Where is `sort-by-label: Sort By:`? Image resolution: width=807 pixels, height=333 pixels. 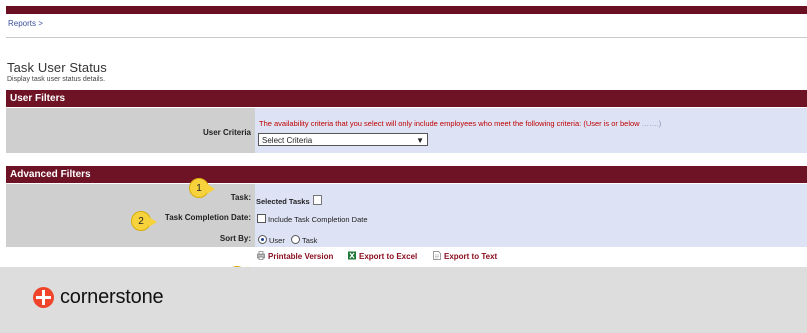
sort-by-label: Sort By: is located at coordinates (235, 238).